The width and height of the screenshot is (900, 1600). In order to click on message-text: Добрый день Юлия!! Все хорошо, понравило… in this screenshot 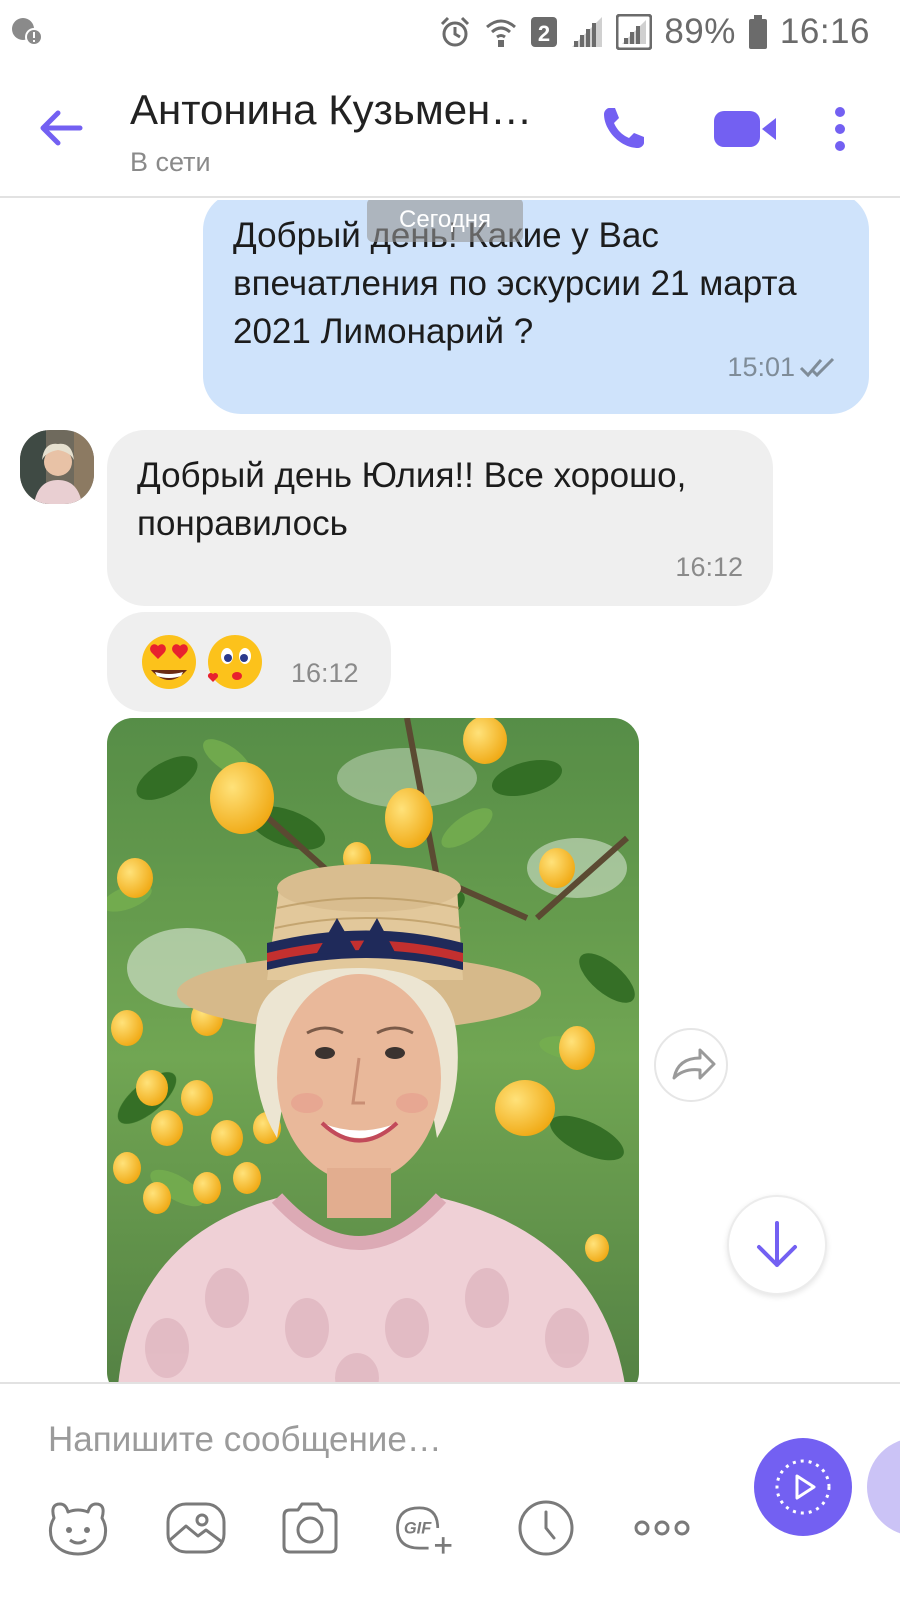, I will do `click(412, 499)`.